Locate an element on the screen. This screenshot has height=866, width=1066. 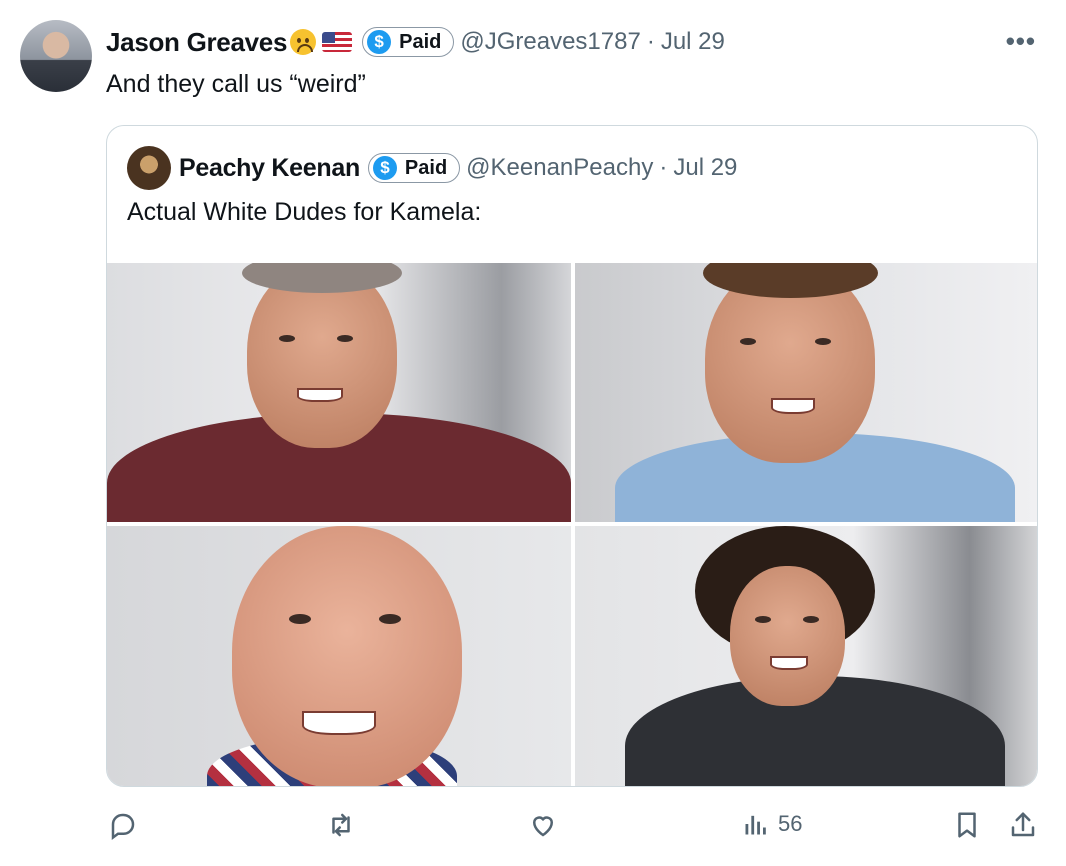
reply-icon is located at coordinates (123, 826).